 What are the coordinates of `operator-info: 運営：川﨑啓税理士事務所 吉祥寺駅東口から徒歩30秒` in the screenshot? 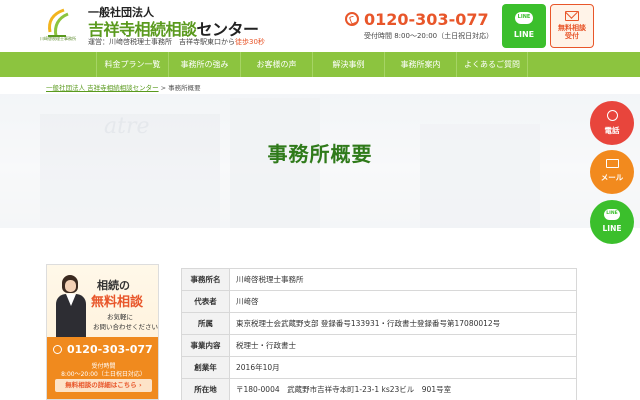 It's located at (176, 42).